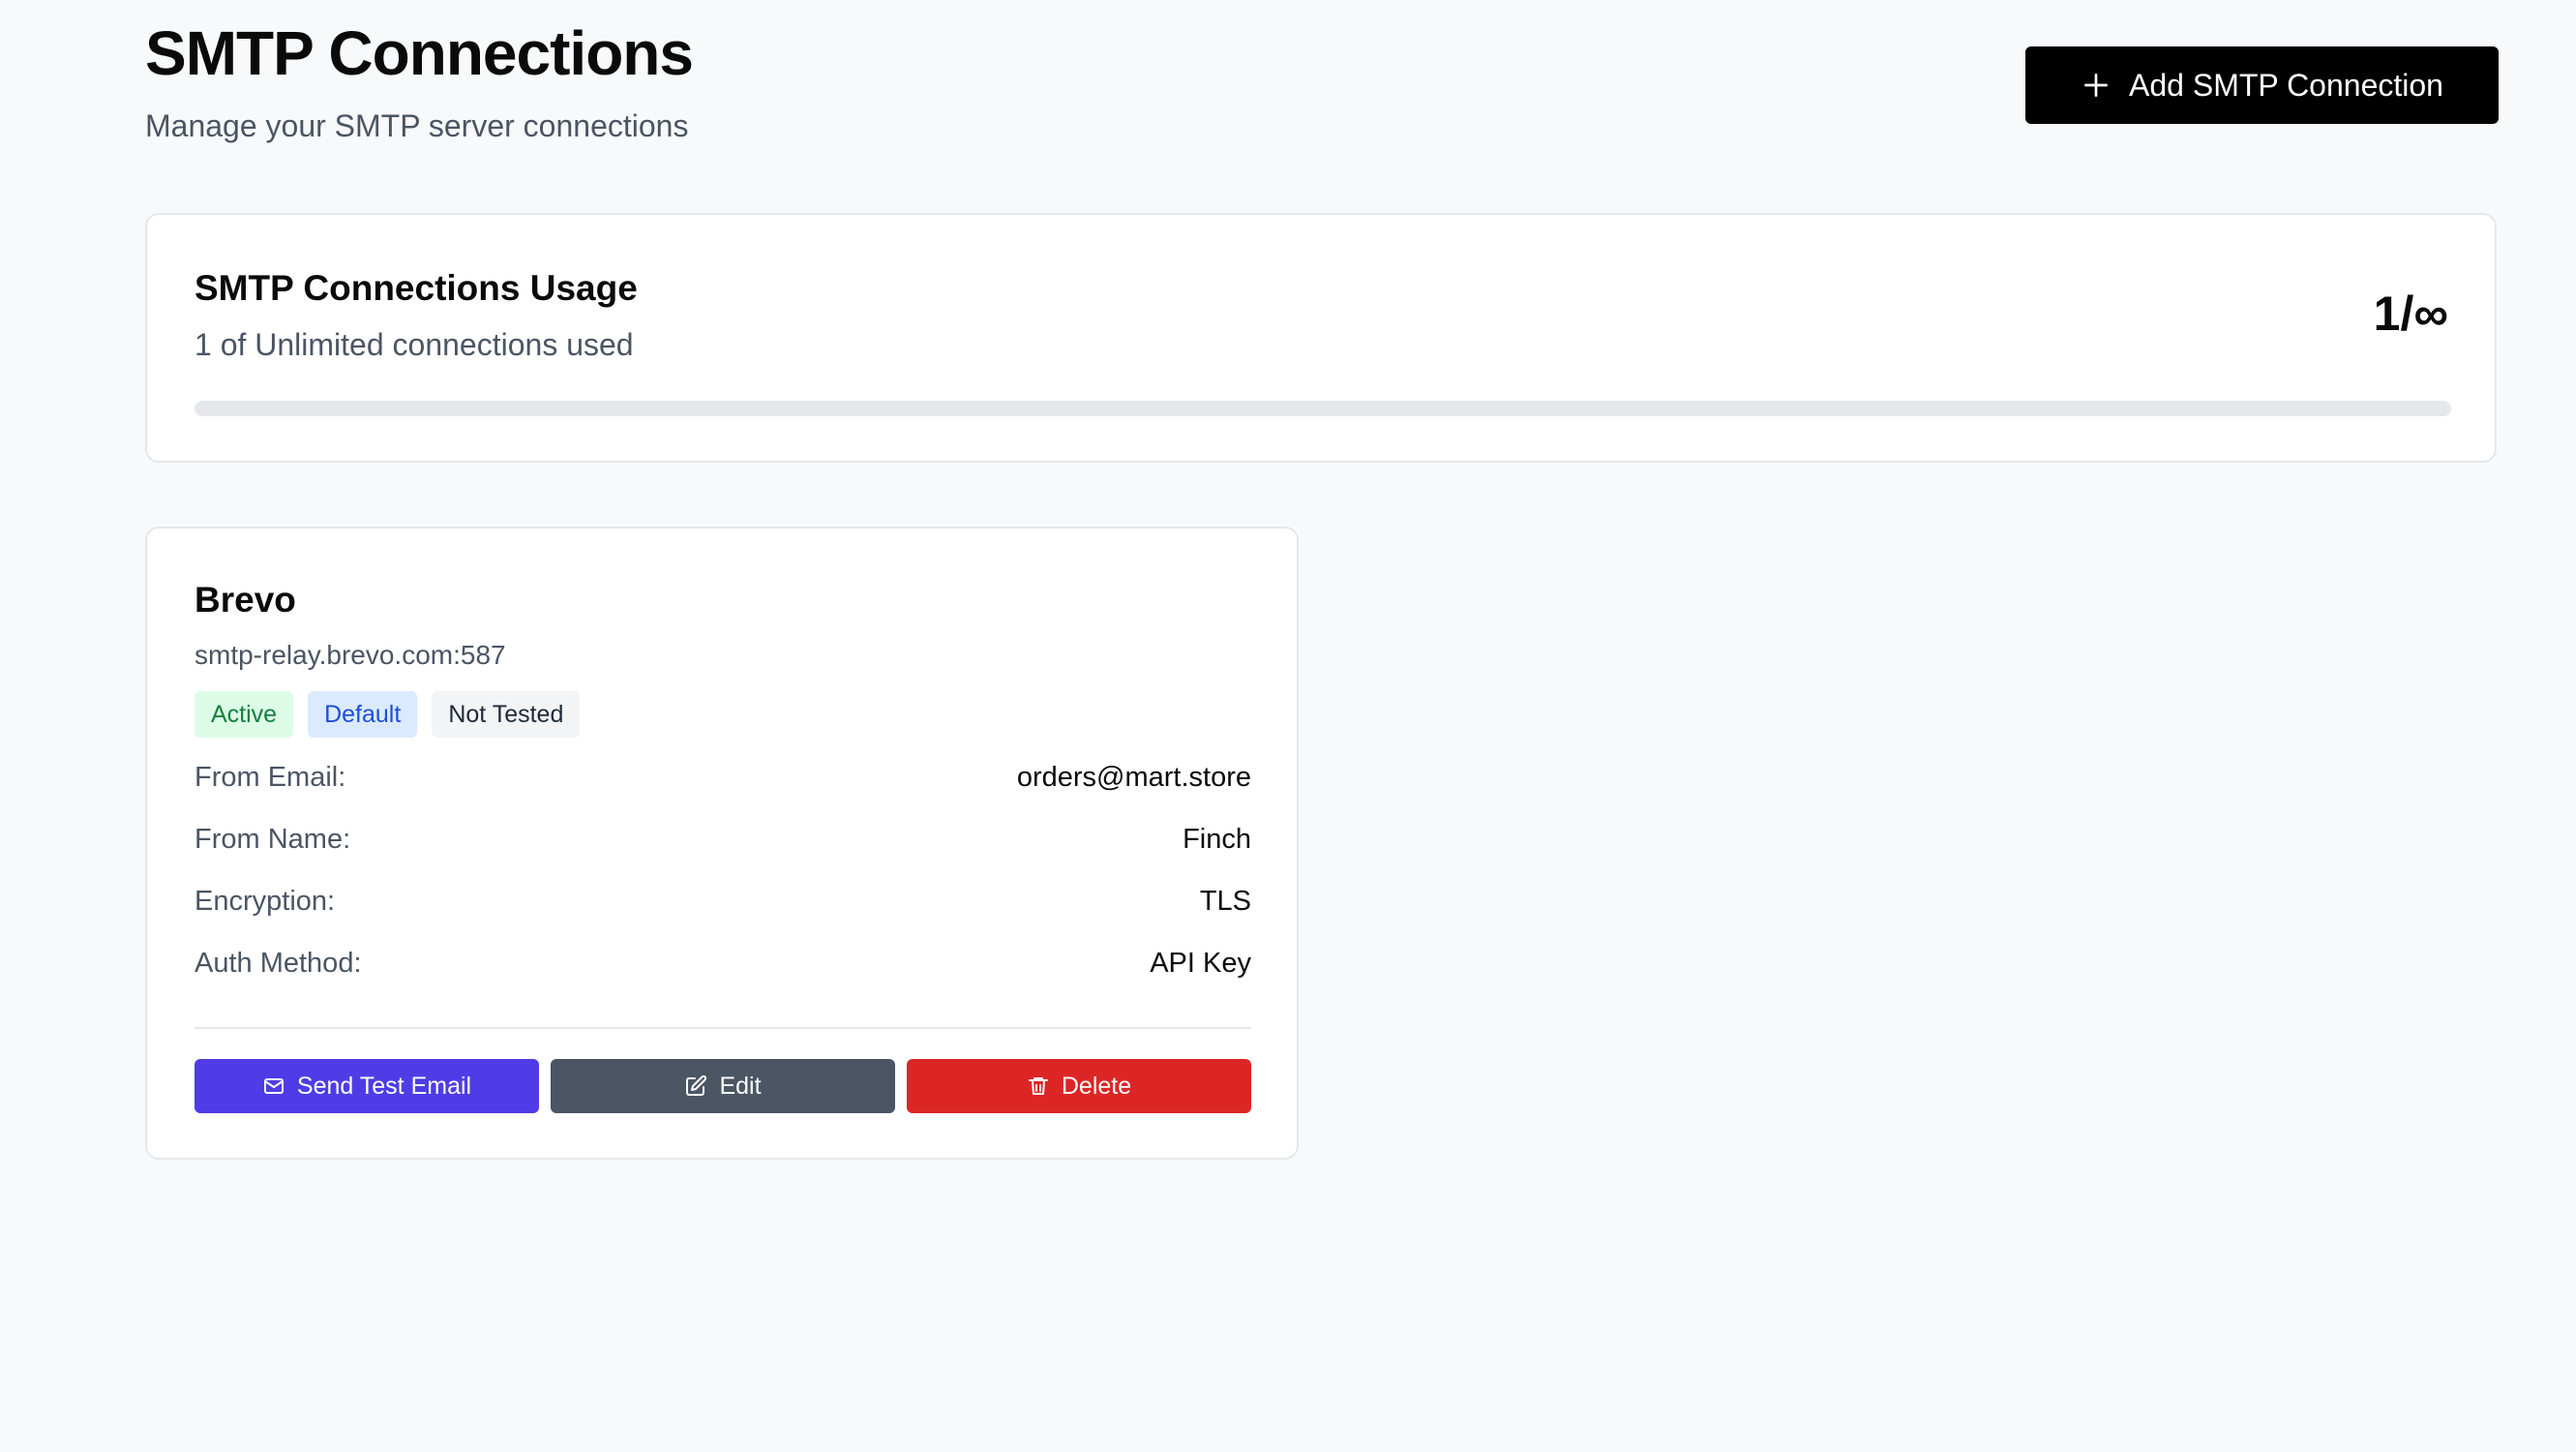 The height and width of the screenshot is (1452, 2576). Describe the element at coordinates (723, 963) in the screenshot. I see `detail-row-auth-method: Auth Method: API Key` at that location.